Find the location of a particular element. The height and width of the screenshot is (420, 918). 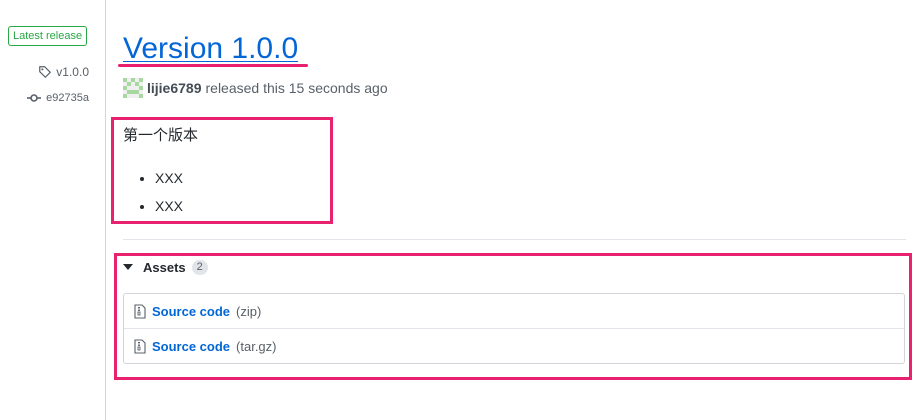

author-link: lijie6789 is located at coordinates (174, 88).